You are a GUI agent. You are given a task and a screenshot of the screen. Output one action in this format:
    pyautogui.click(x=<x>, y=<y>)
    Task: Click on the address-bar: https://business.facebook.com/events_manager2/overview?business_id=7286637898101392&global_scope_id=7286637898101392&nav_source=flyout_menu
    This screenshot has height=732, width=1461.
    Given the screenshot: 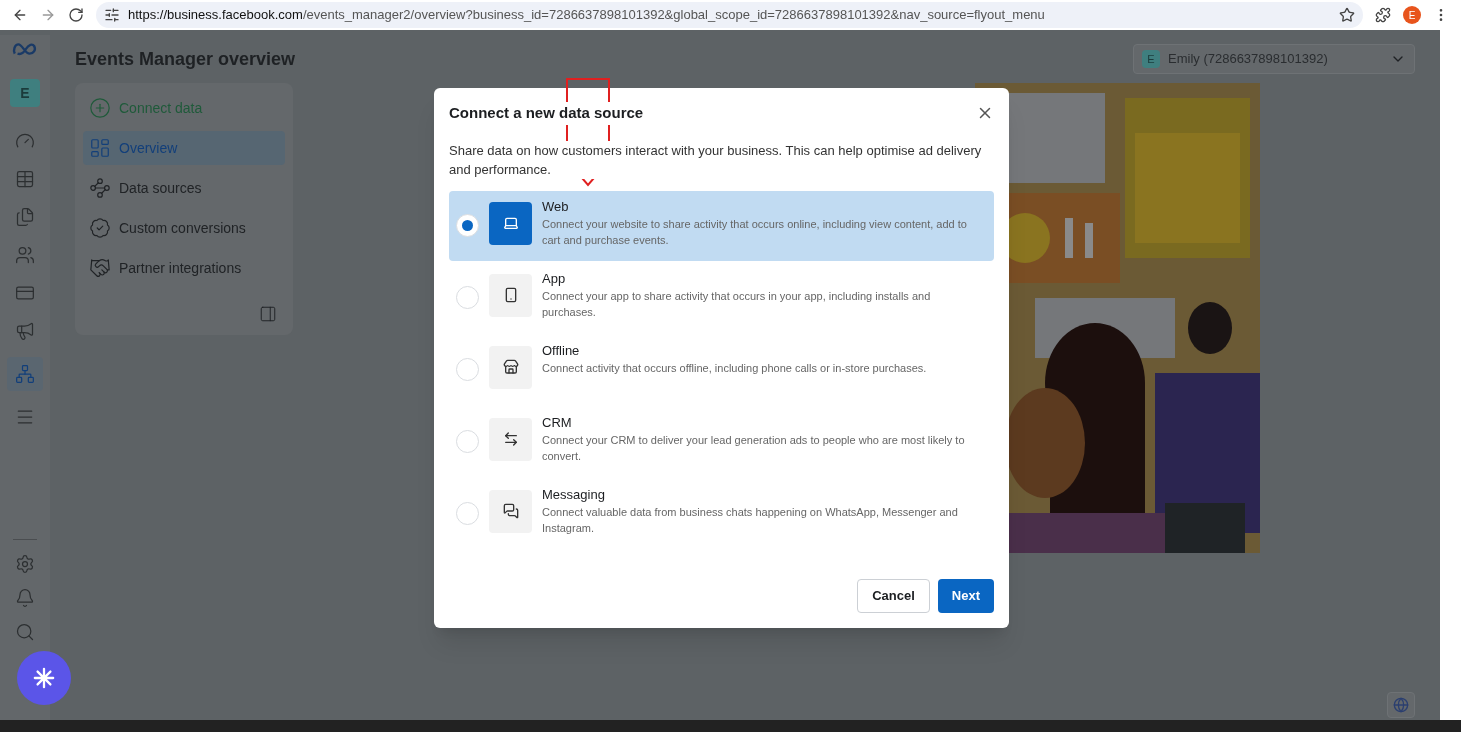 What is the action you would take?
    pyautogui.click(x=729, y=15)
    